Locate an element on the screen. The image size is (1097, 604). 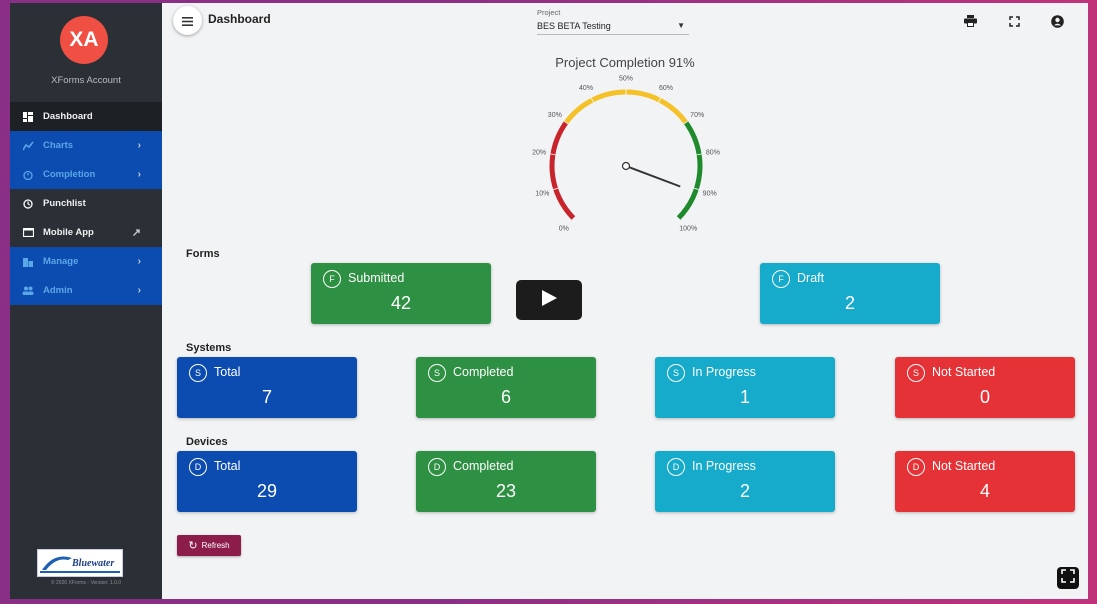
building-icon is located at coordinates (28, 262).